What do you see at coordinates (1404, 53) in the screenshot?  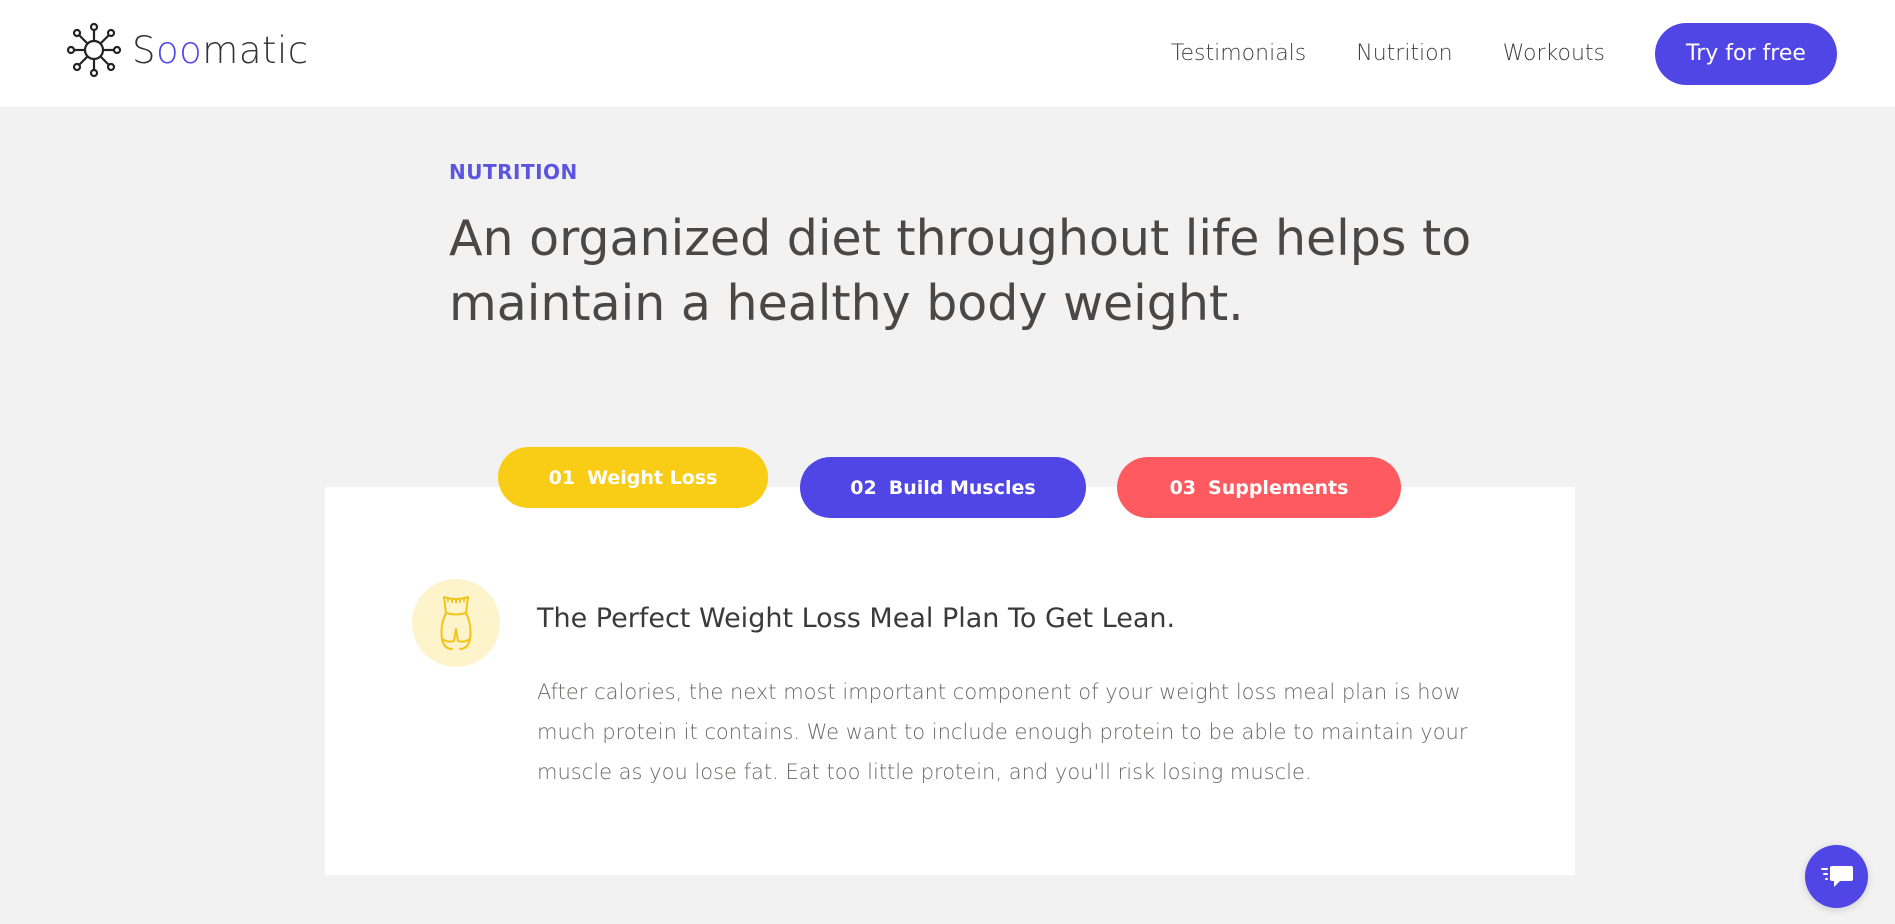 I see `nav-link-nutrition: Nutrition` at bounding box center [1404, 53].